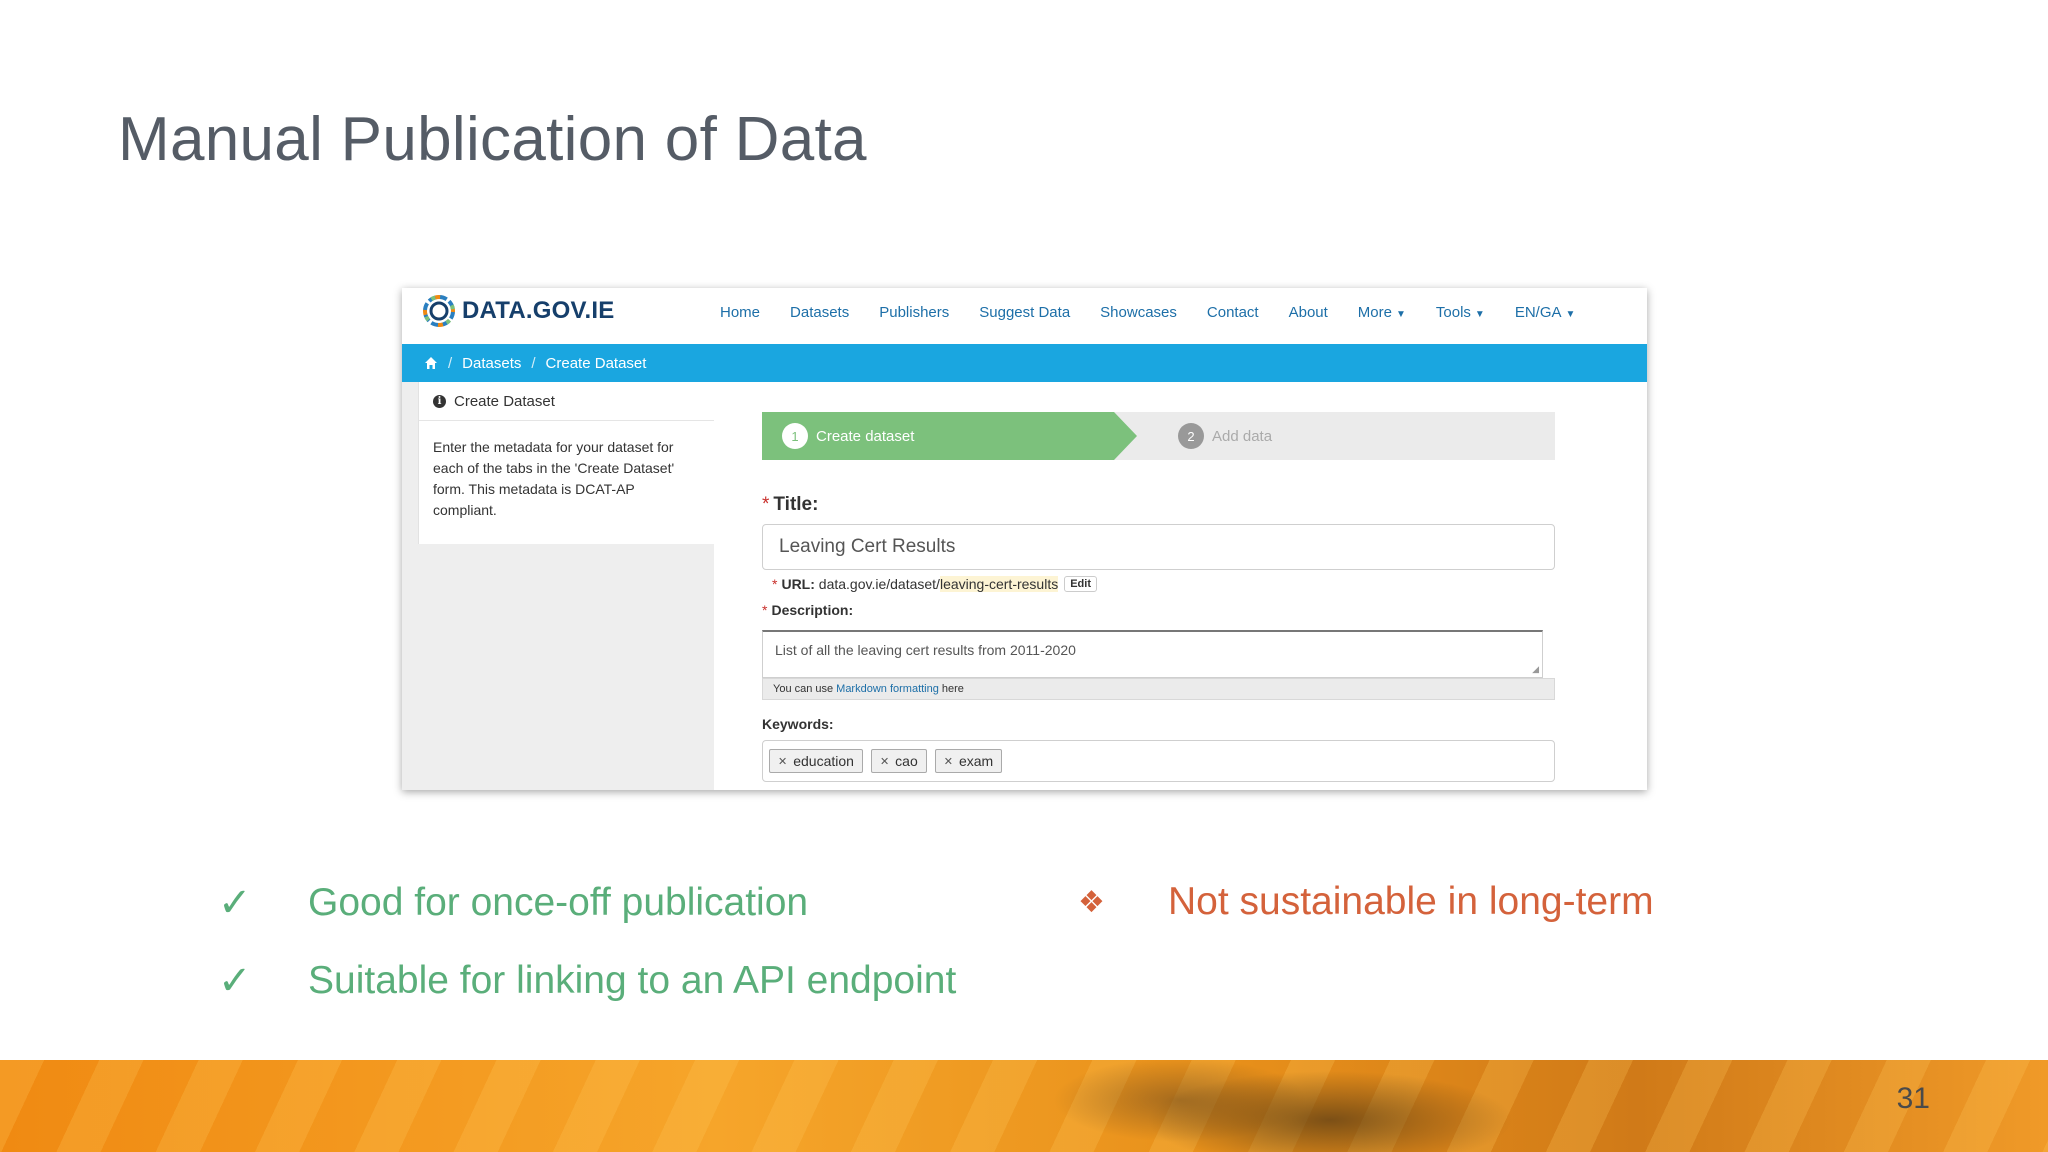 The width and height of the screenshot is (2048, 1152). Describe the element at coordinates (1535, 669) in the screenshot. I see `resize-handle-icon: ◢` at that location.